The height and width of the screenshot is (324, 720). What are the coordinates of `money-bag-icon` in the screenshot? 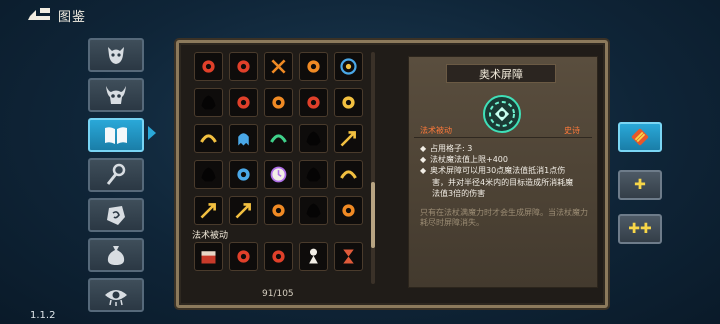 It's located at (116, 255).